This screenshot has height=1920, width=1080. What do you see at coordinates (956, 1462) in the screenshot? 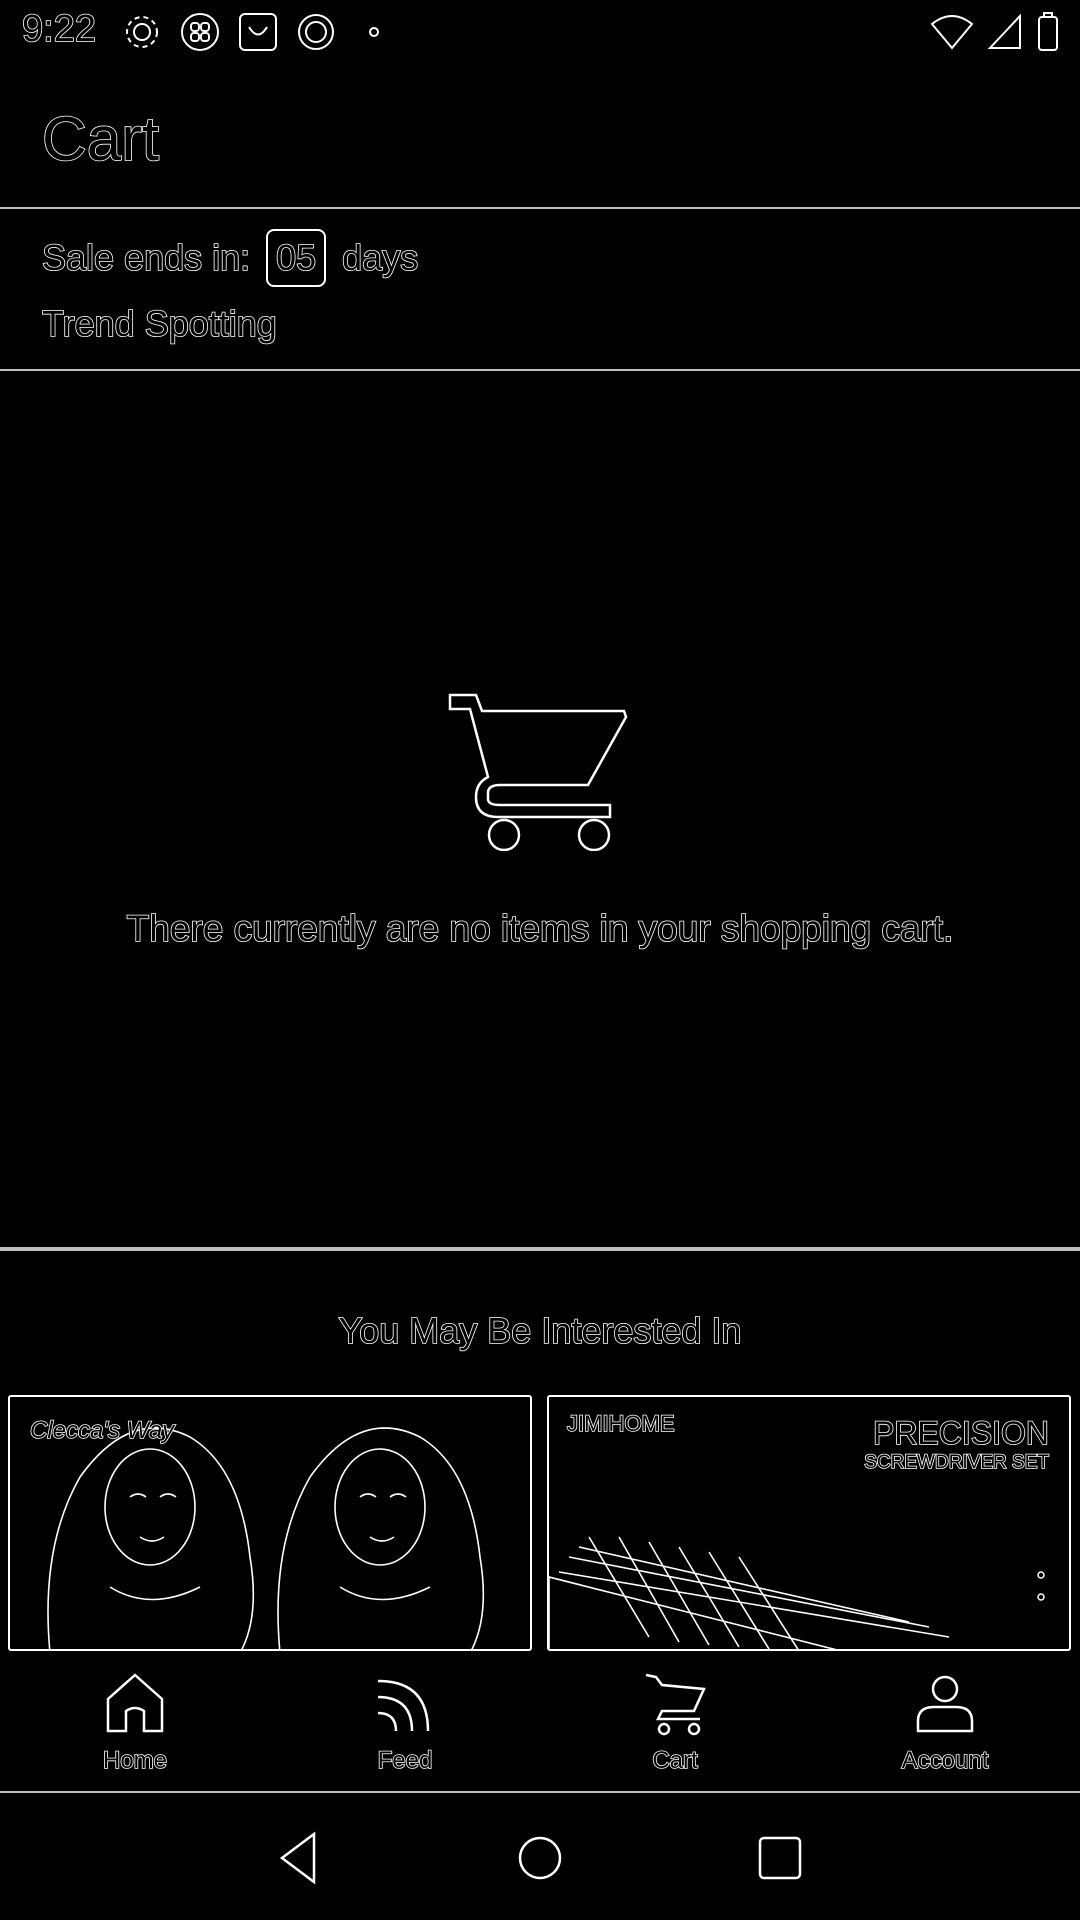
I see `product-title-sub: SCREWDRIVER SET` at bounding box center [956, 1462].